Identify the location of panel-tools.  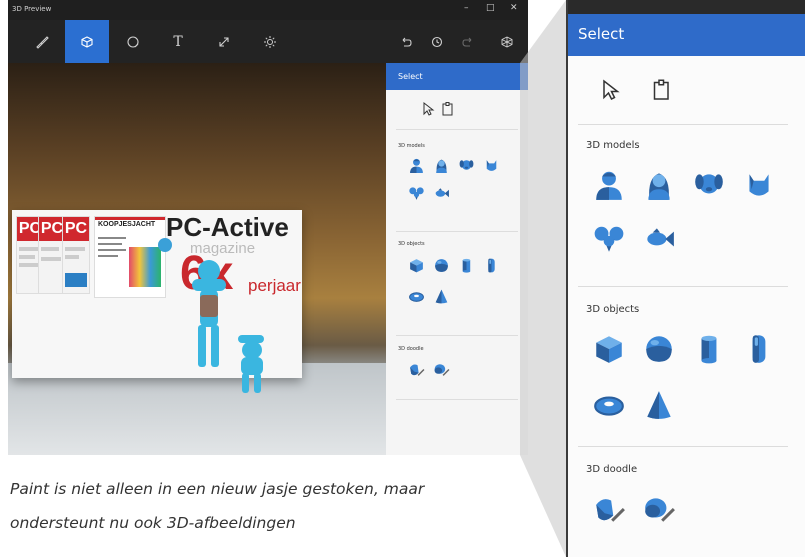
(457, 109).